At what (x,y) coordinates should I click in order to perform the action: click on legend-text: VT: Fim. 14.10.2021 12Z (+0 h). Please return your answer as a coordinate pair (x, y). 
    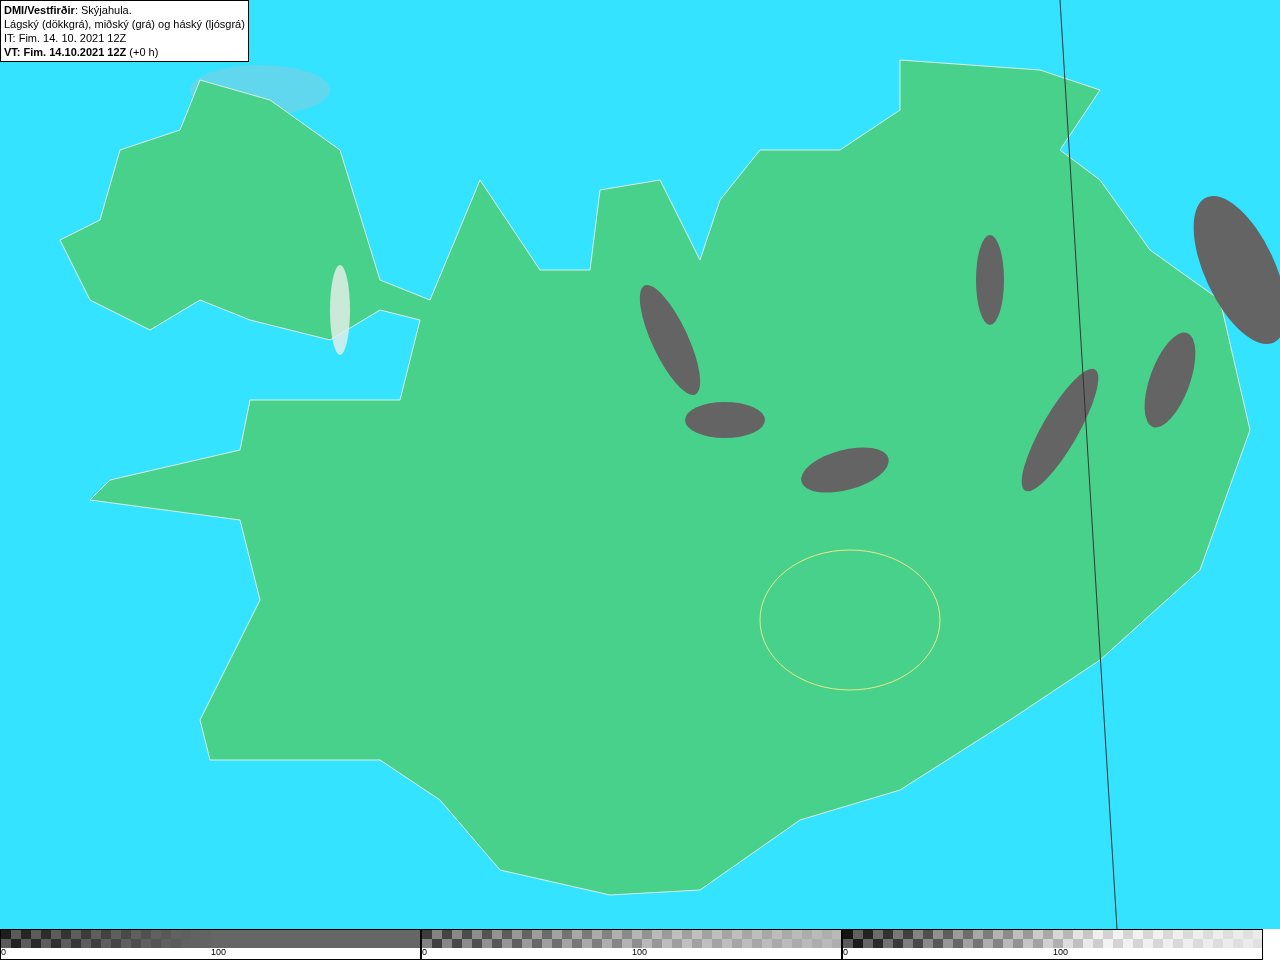
    Looking at the image, I should click on (82, 52).